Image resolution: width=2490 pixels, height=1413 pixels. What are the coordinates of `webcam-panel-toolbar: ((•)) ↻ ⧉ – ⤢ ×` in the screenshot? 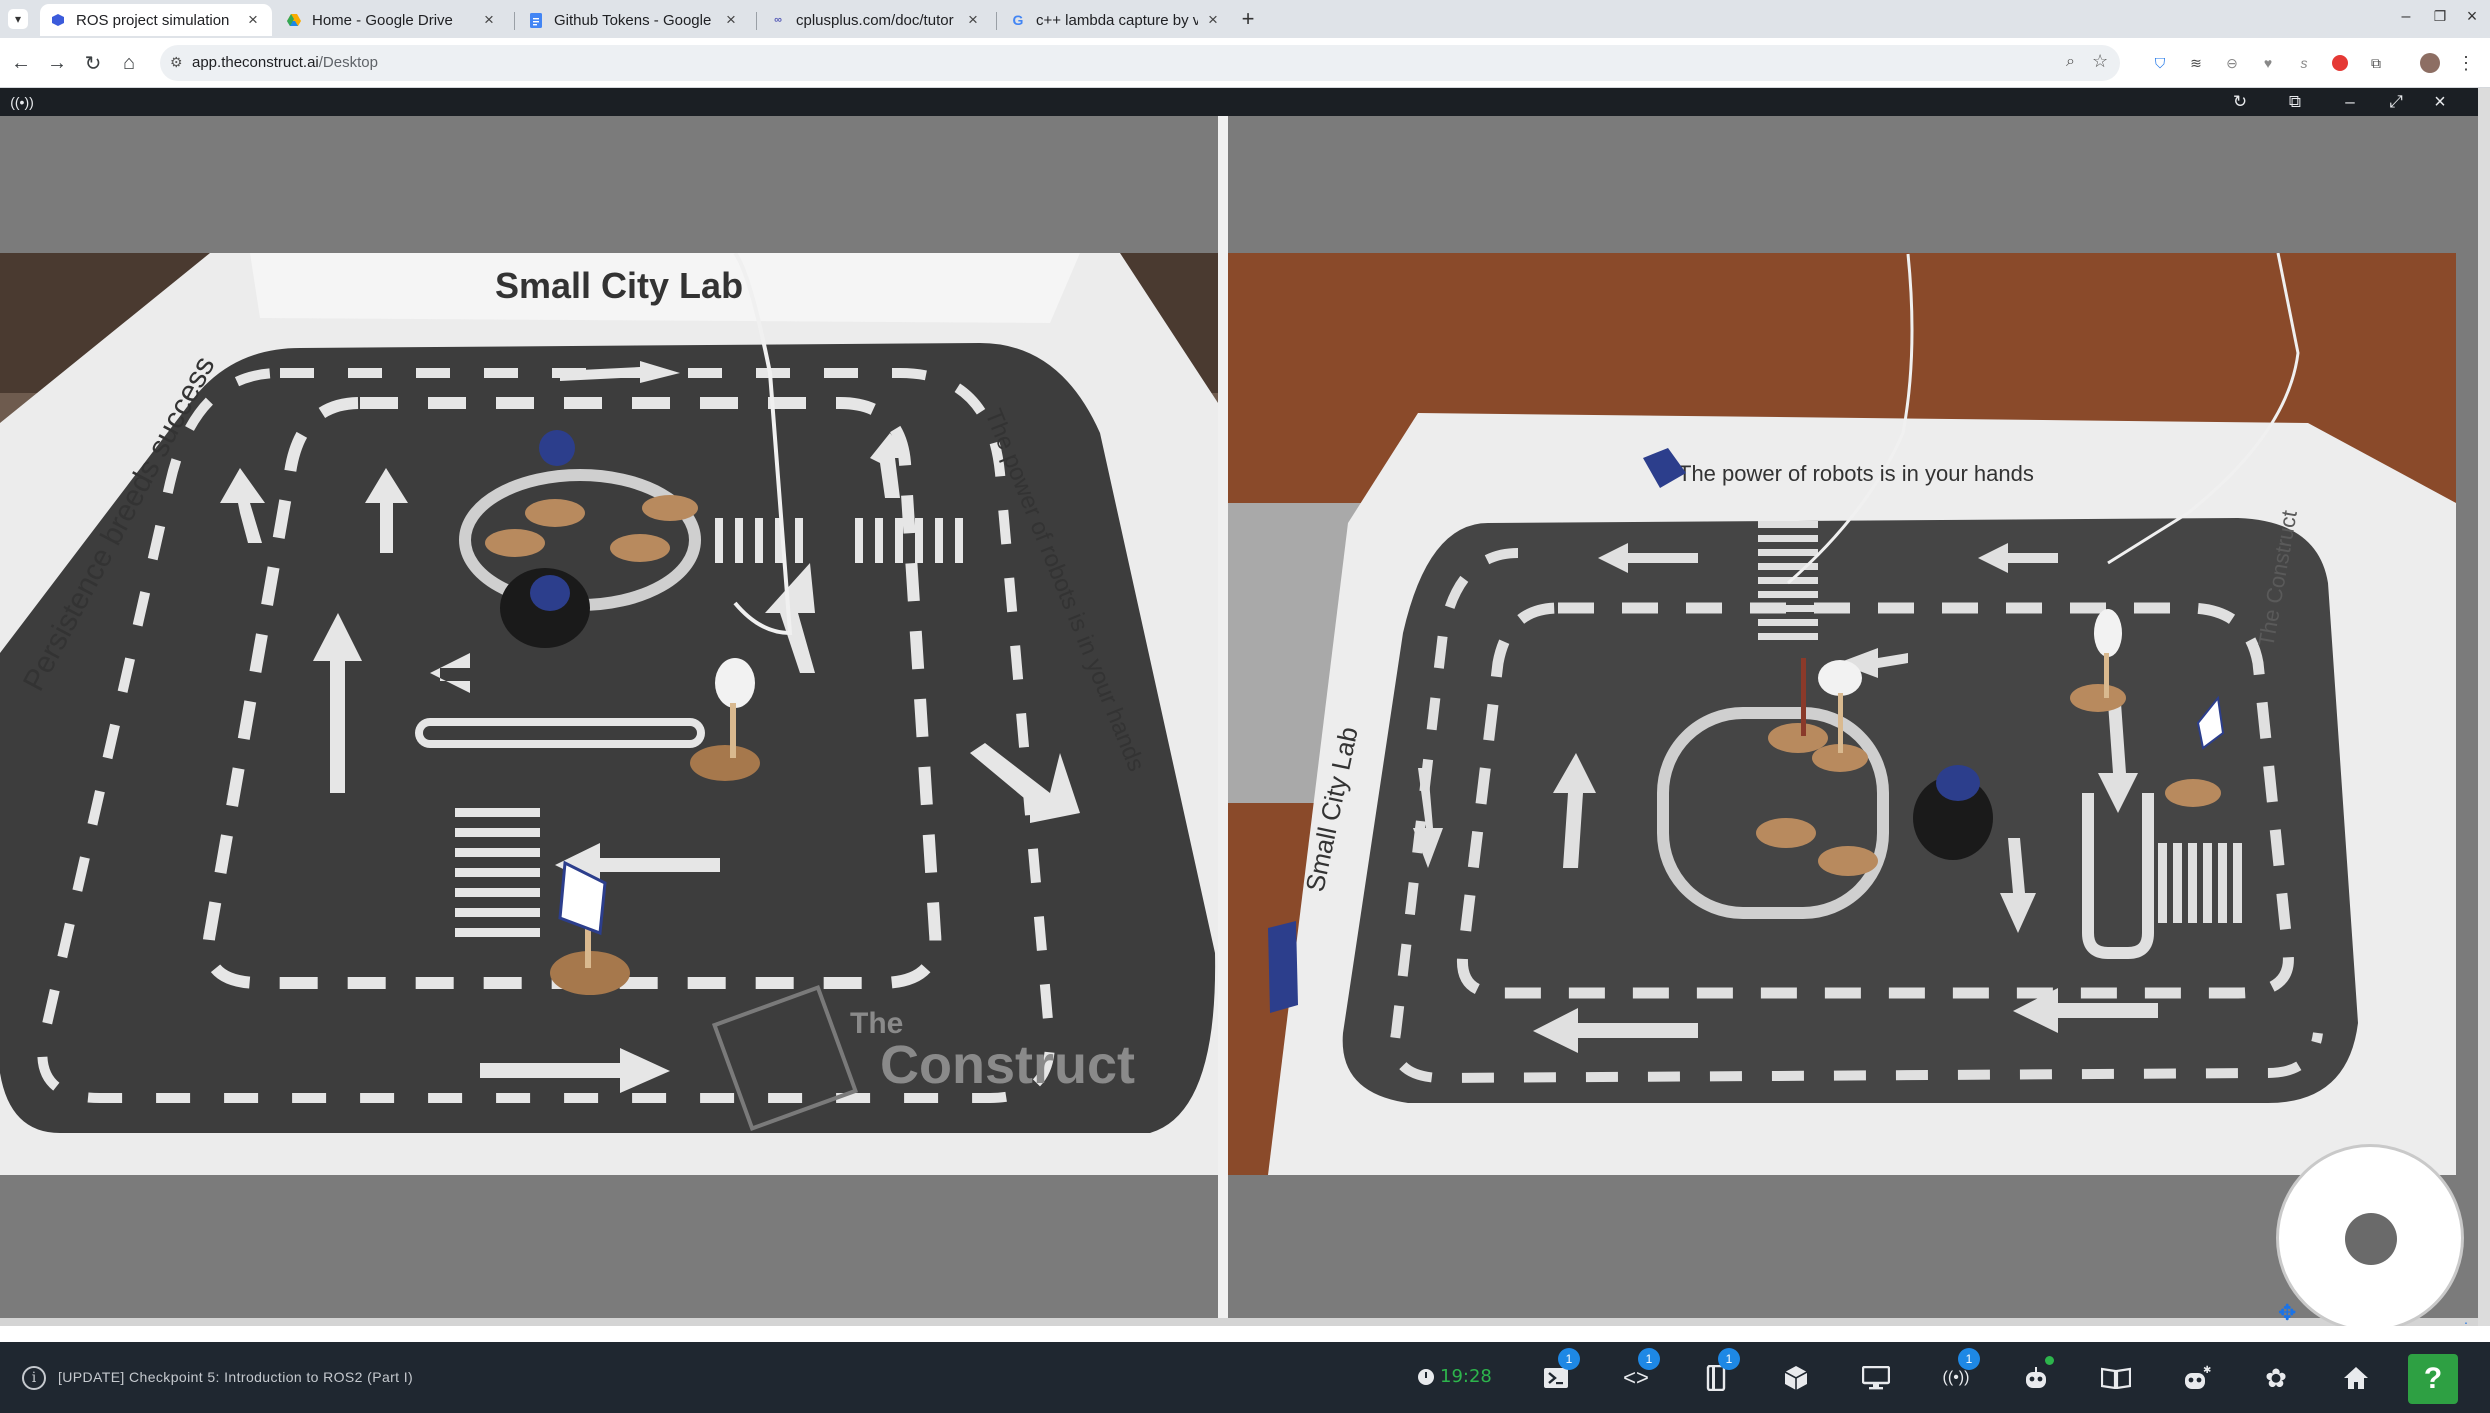 It's located at (1239, 102).